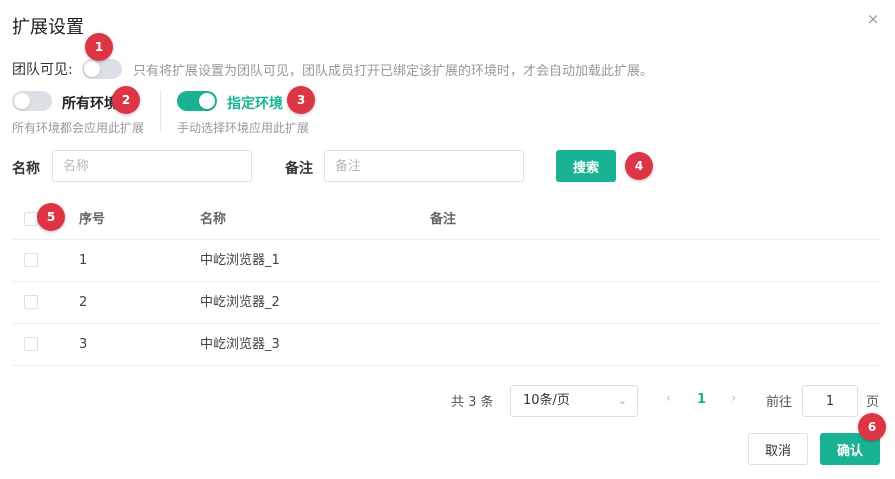 Image resolution: width=895 pixels, height=479 pixels. I want to click on prev-page-icon: ‹, so click(668, 398).